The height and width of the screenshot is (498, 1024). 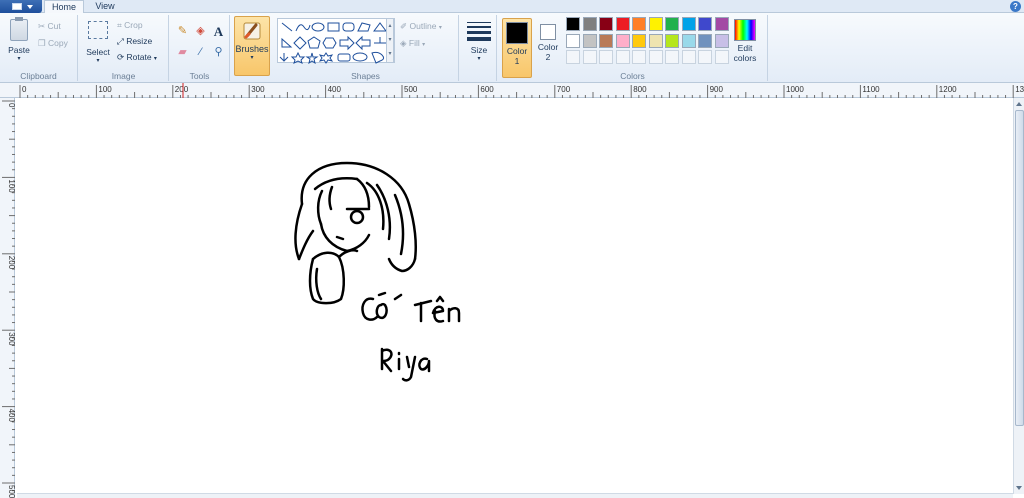 I want to click on size-button: Size ▾, so click(x=479, y=40).